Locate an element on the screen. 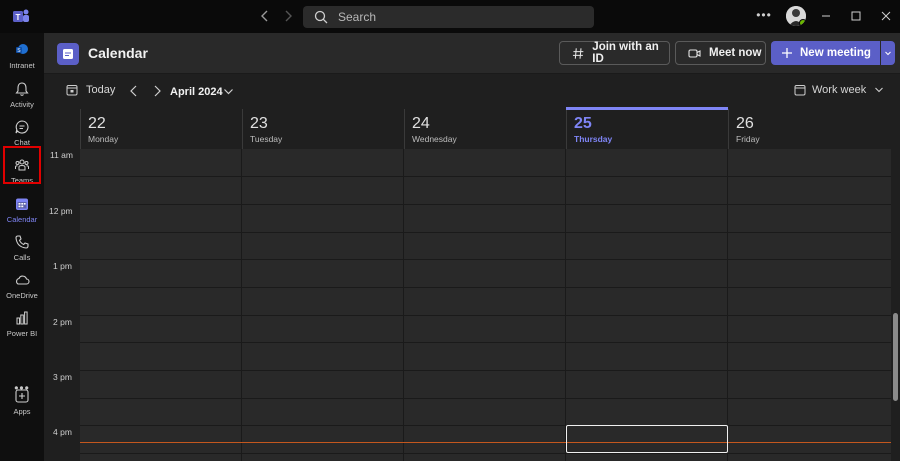 Image resolution: width=900 pixels, height=461 pixels. close-icon is located at coordinates (886, 16).